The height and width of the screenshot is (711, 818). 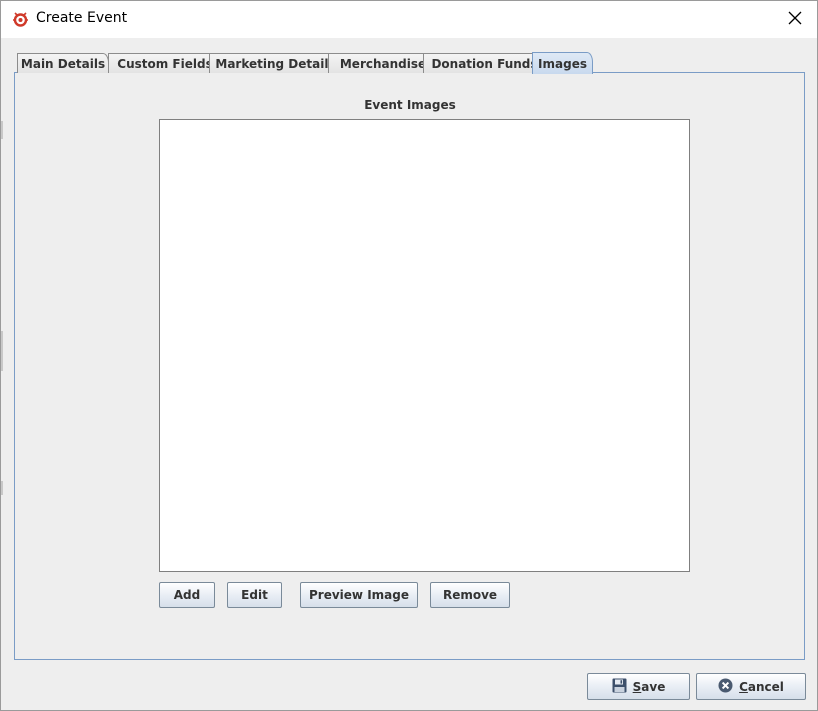 I want to click on event-images-heading: Event Images, so click(x=410, y=105).